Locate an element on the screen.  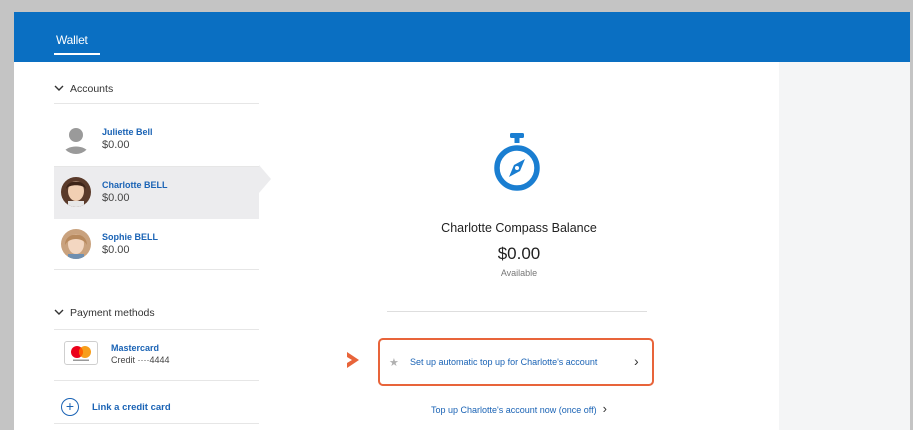
account-item-charlotte: Charlotte BELL $0.00 is located at coordinates (156, 193).